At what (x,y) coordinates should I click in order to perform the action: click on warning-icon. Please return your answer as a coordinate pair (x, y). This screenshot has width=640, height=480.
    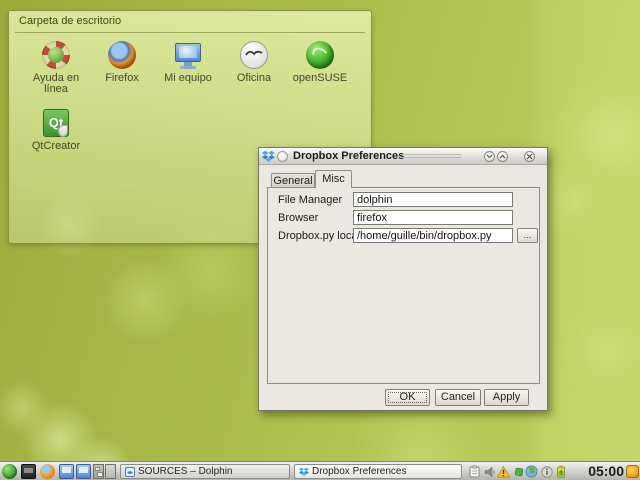
    Looking at the image, I should click on (503, 471).